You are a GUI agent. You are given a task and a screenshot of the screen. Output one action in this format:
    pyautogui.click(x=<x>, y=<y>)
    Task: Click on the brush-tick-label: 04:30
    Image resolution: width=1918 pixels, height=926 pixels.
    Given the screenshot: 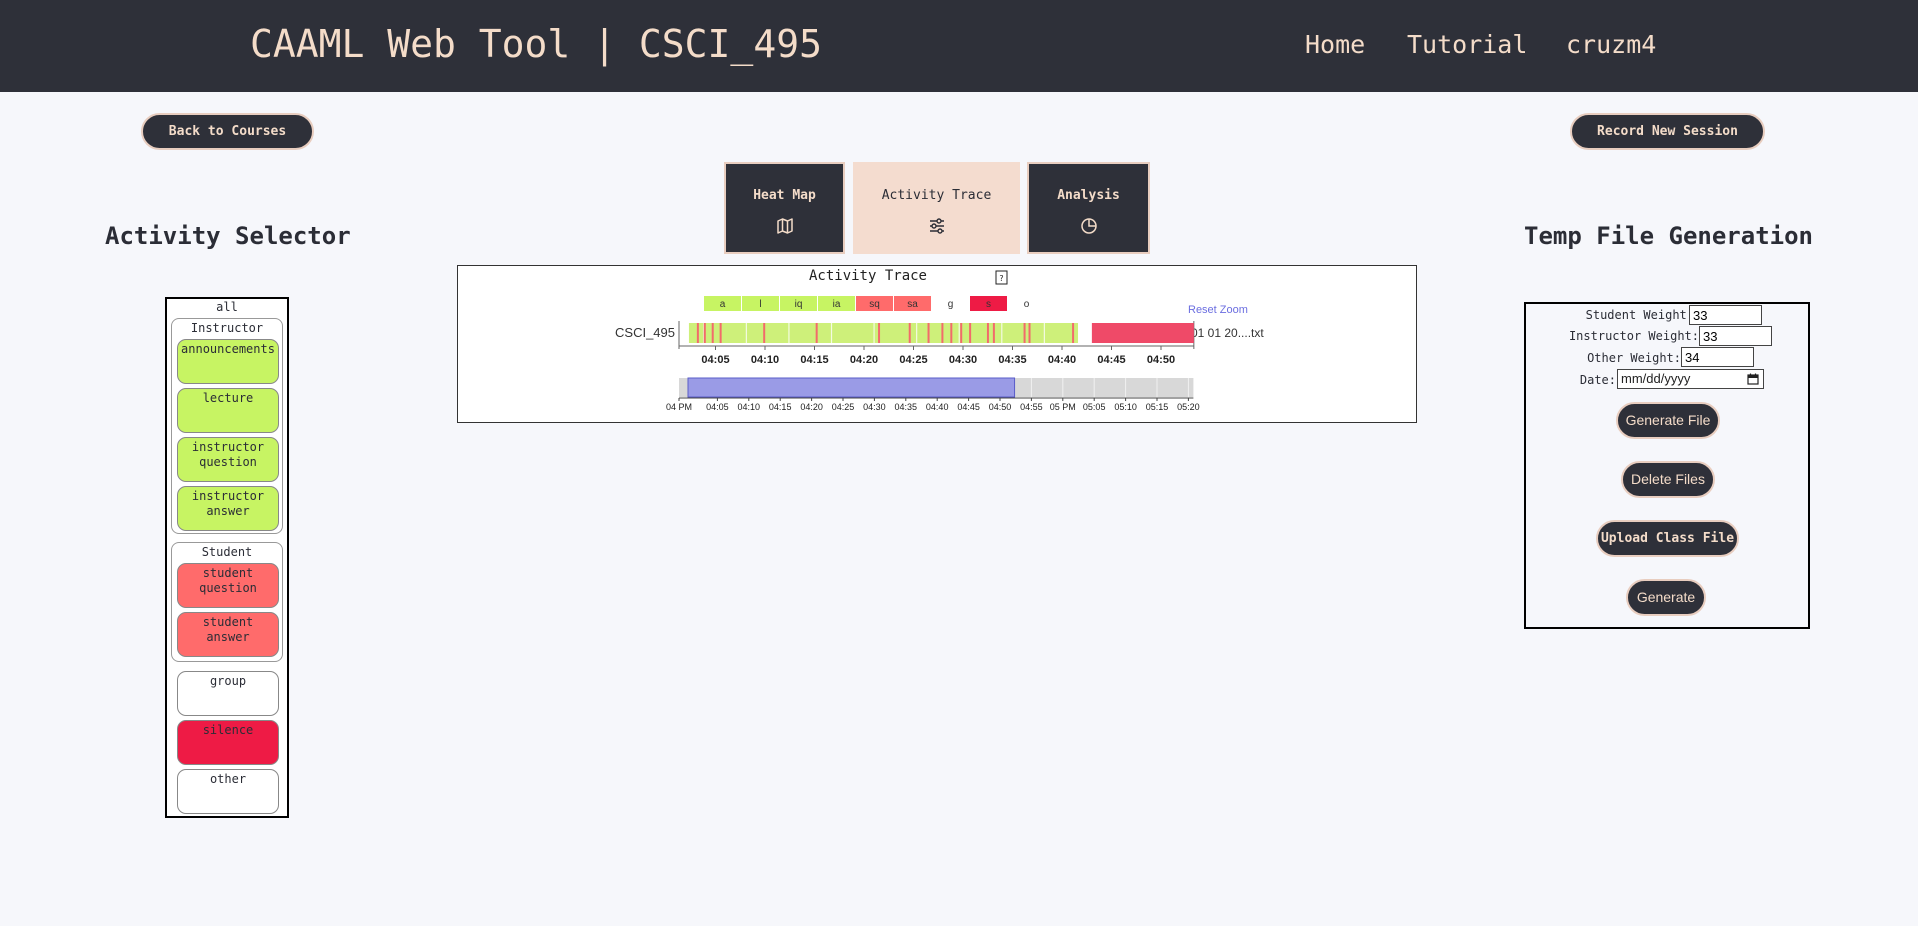 What is the action you would take?
    pyautogui.click(x=874, y=407)
    